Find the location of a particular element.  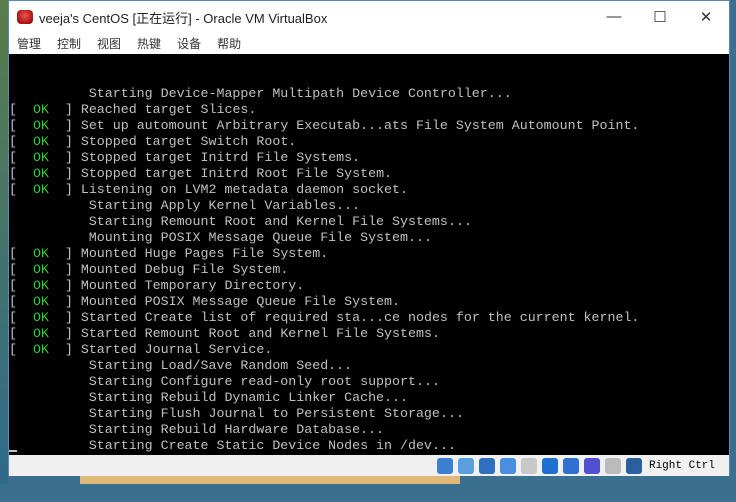

menu-item: 控制 is located at coordinates (69, 43).